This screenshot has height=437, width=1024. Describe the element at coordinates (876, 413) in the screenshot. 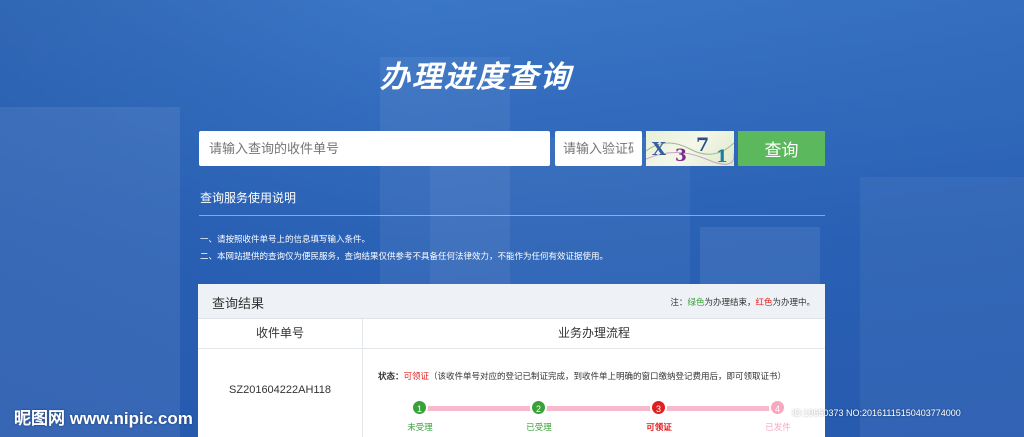

I see `watermark-id: ID:19650373 NO:20161115150403774000` at that location.